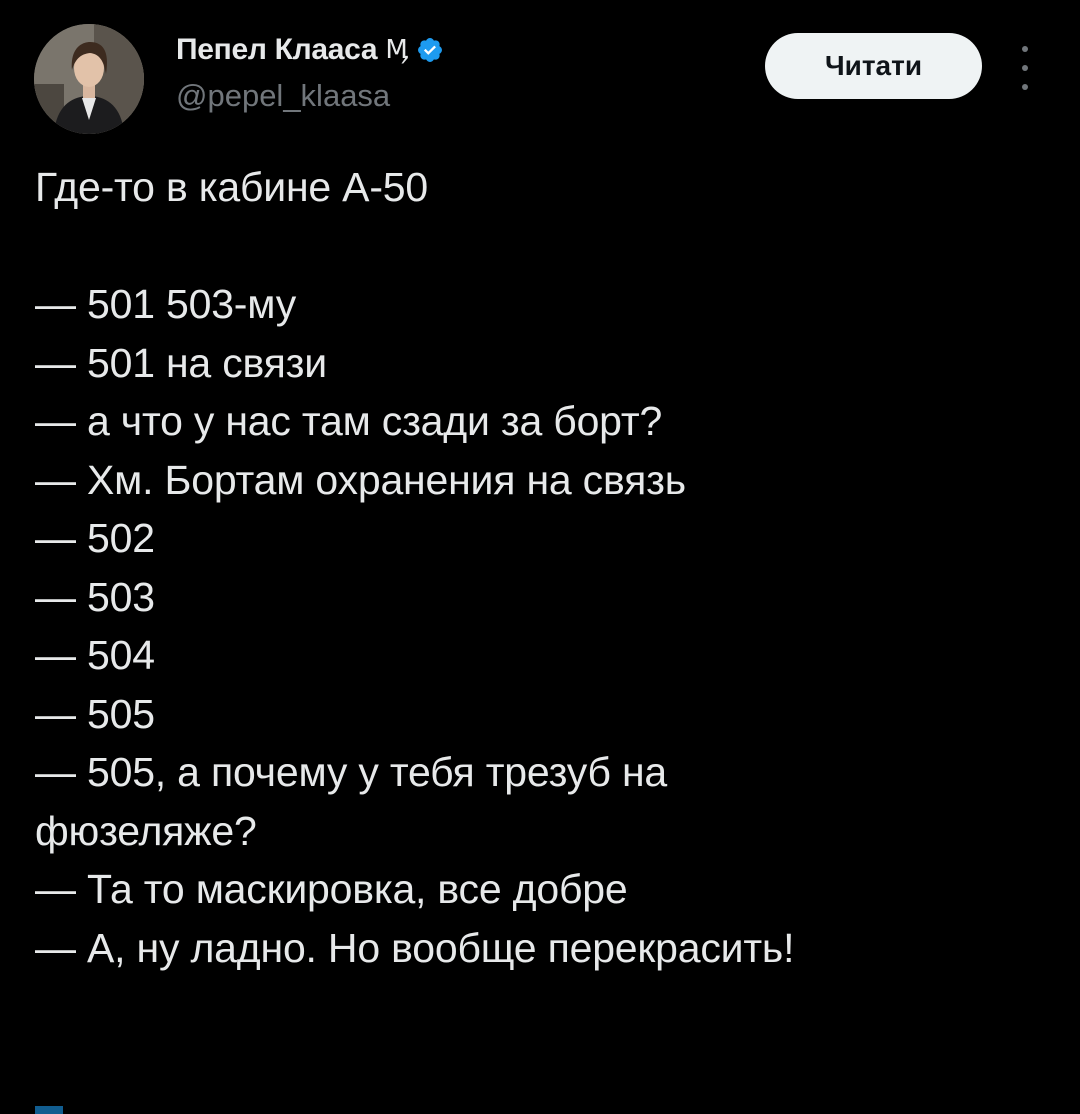 This screenshot has width=1080, height=1114. What do you see at coordinates (277, 50) in the screenshot?
I see `author-display-name: Пепел Клааса` at bounding box center [277, 50].